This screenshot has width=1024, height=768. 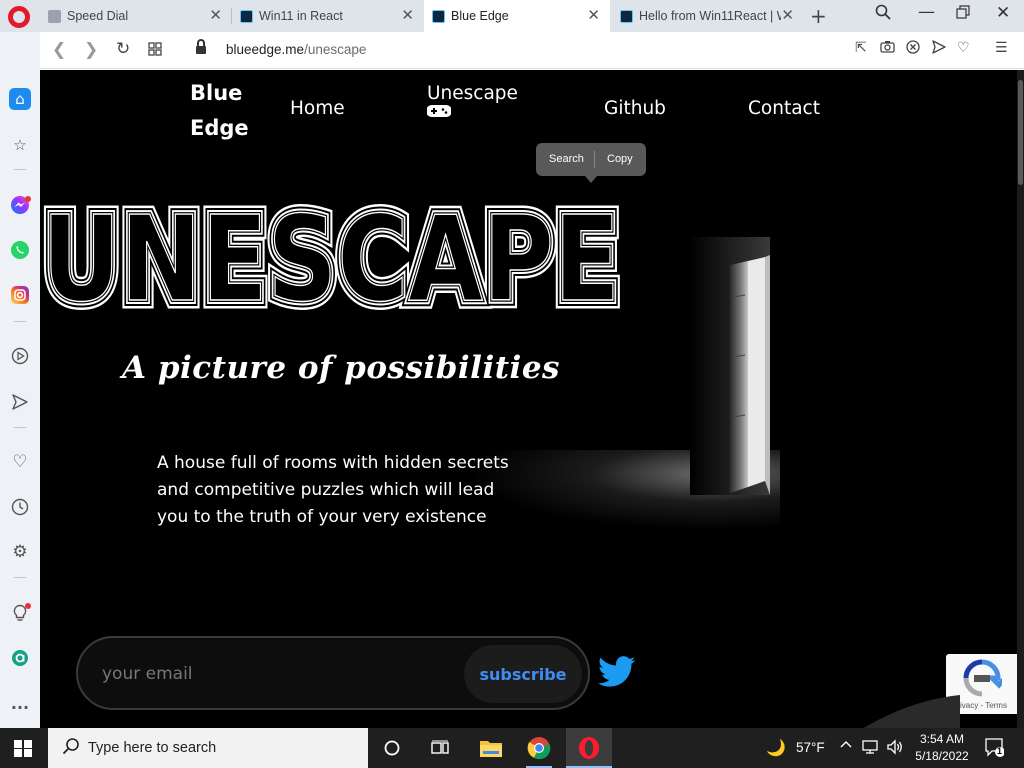 I want to click on tab-win11-react: Win11 in React ✕, so click(x=328, y=16).